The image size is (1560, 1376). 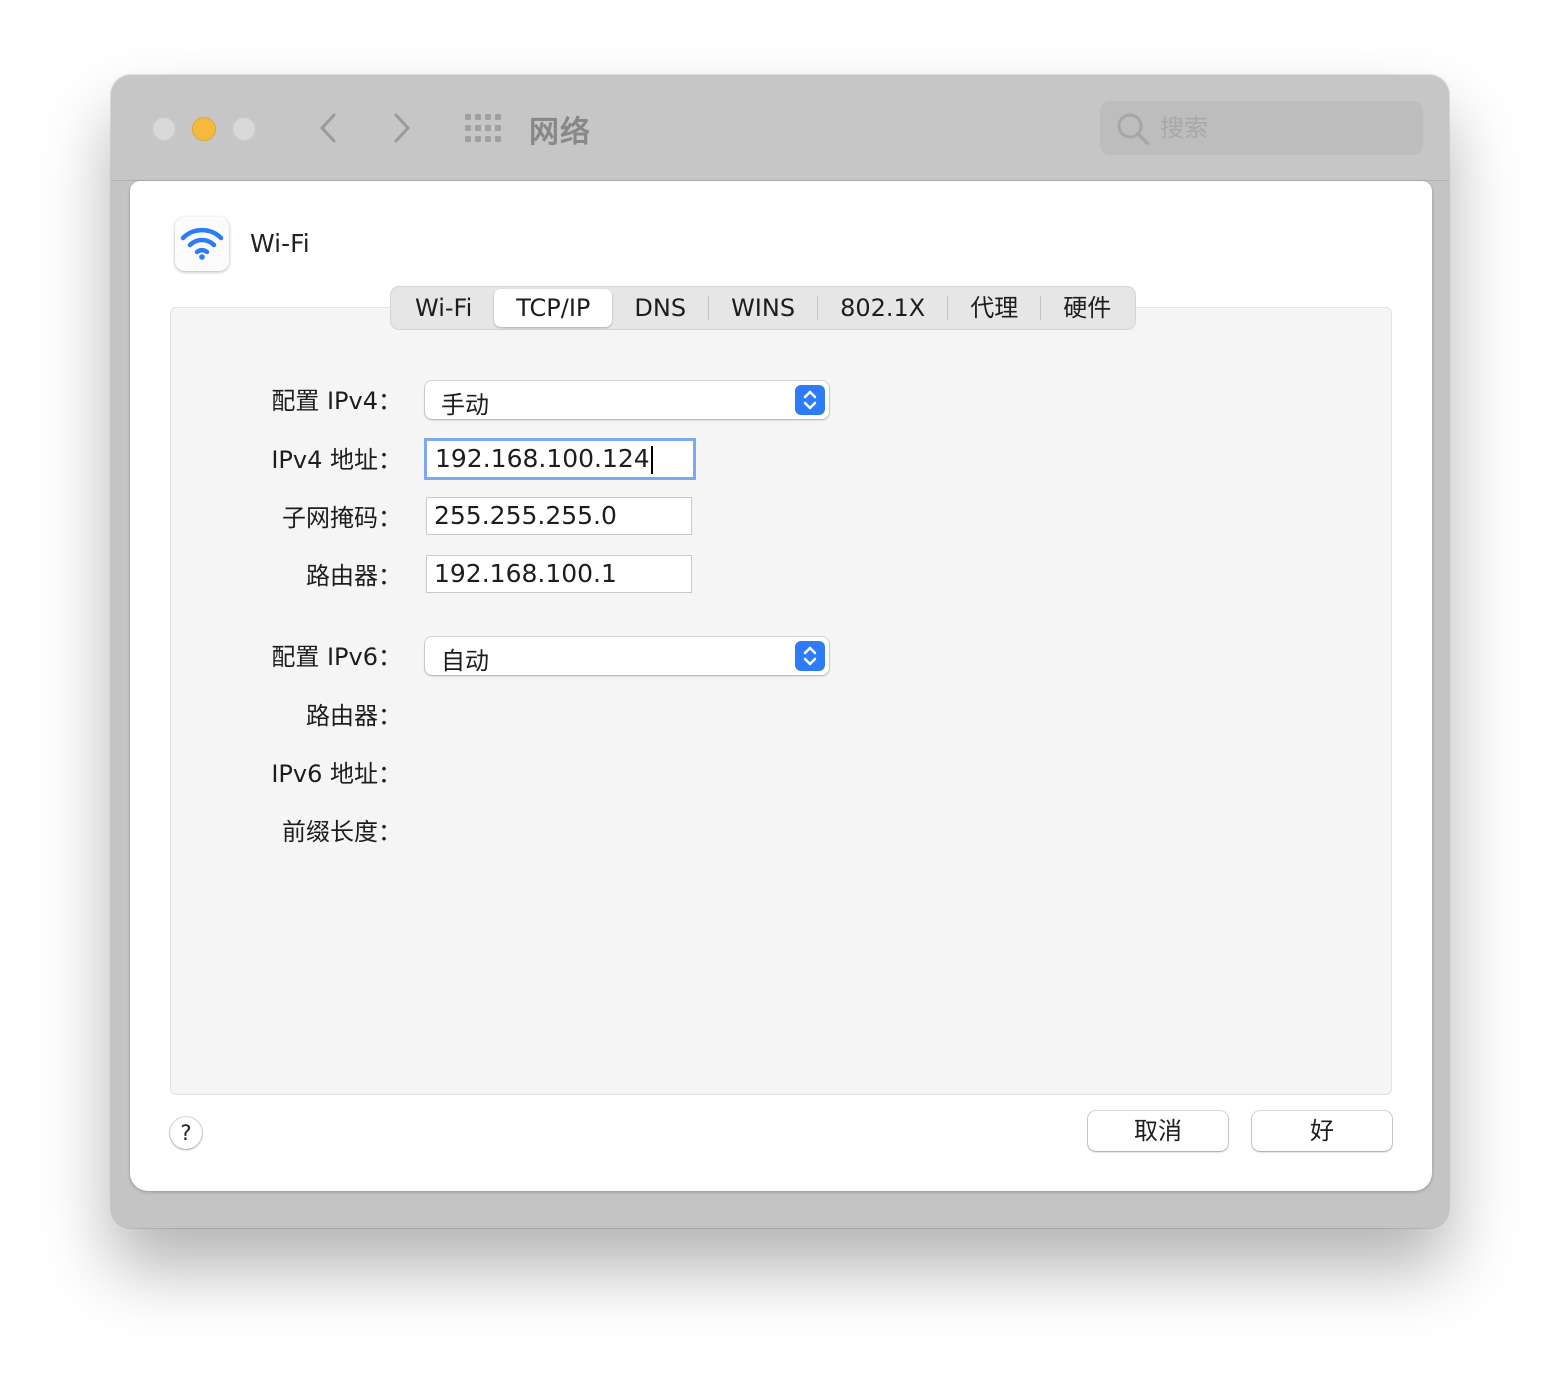 I want to click on search-field, so click(x=1261, y=128).